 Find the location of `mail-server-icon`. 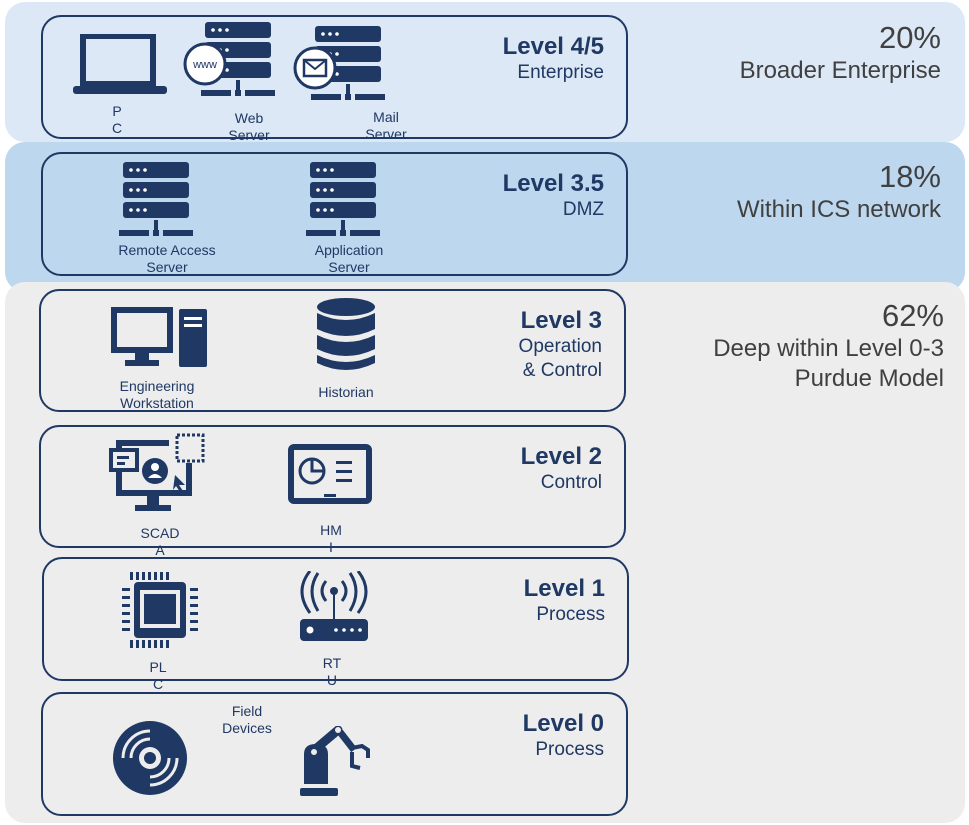

mail-server-icon is located at coordinates (340, 66).